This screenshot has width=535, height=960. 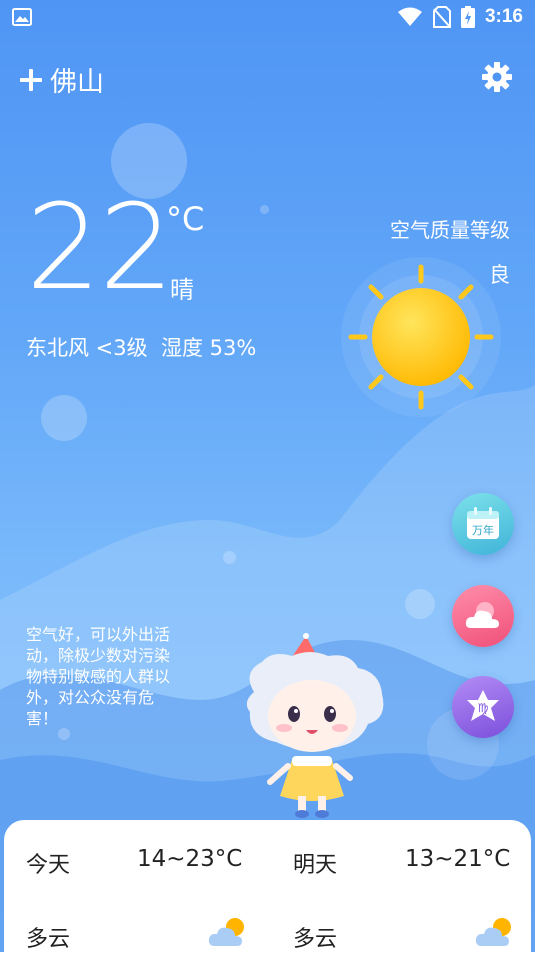 What do you see at coordinates (483, 530) in the screenshot?
I see `calendar-label: 万年` at bounding box center [483, 530].